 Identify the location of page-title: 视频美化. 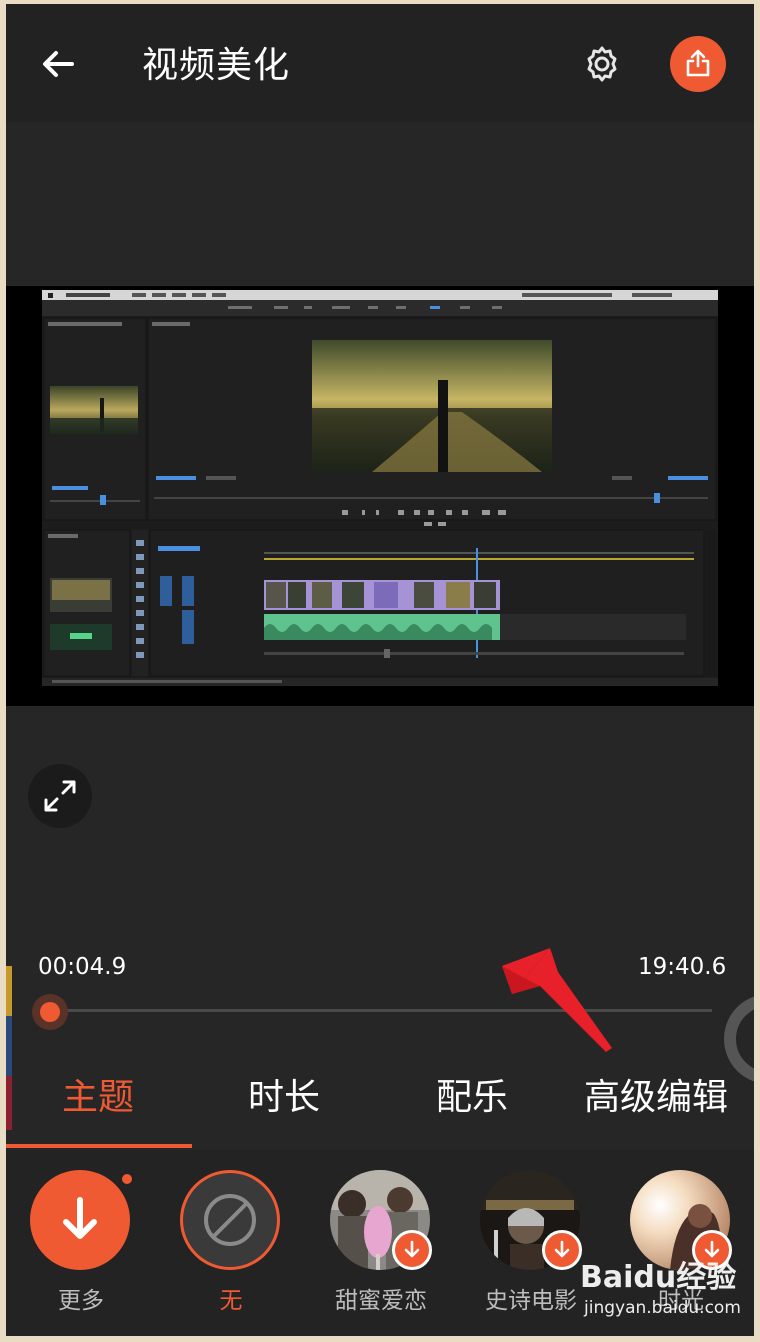
(216, 65).